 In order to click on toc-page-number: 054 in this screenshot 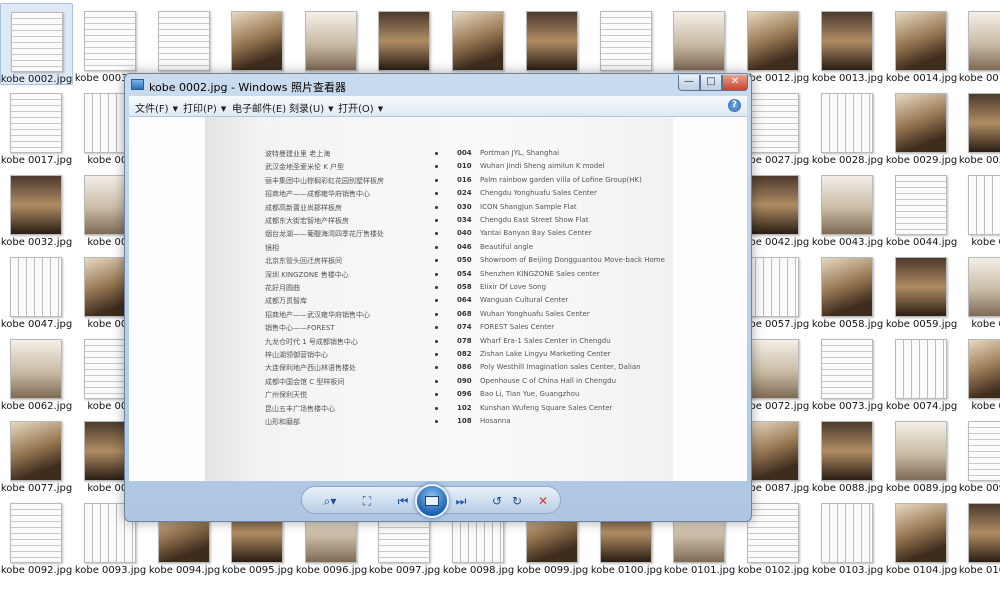, I will do `click(464, 273)`.